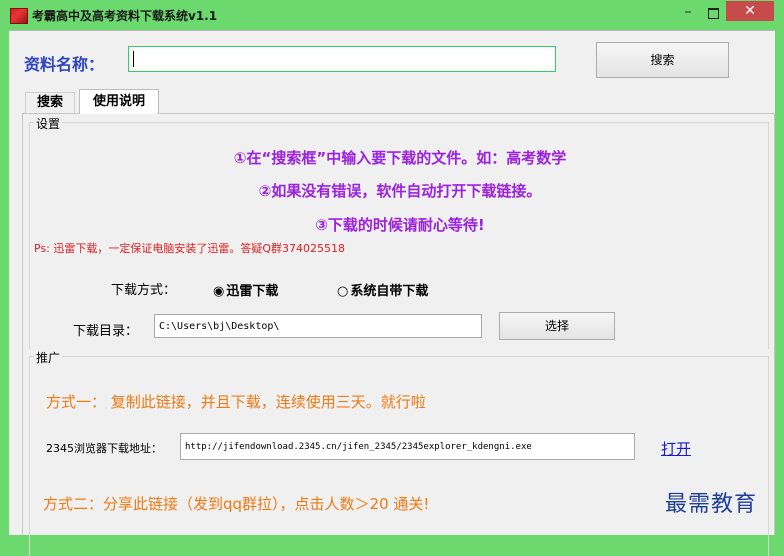 The height and width of the screenshot is (556, 784). I want to click on settings-group-title: 设置, so click(48, 123).